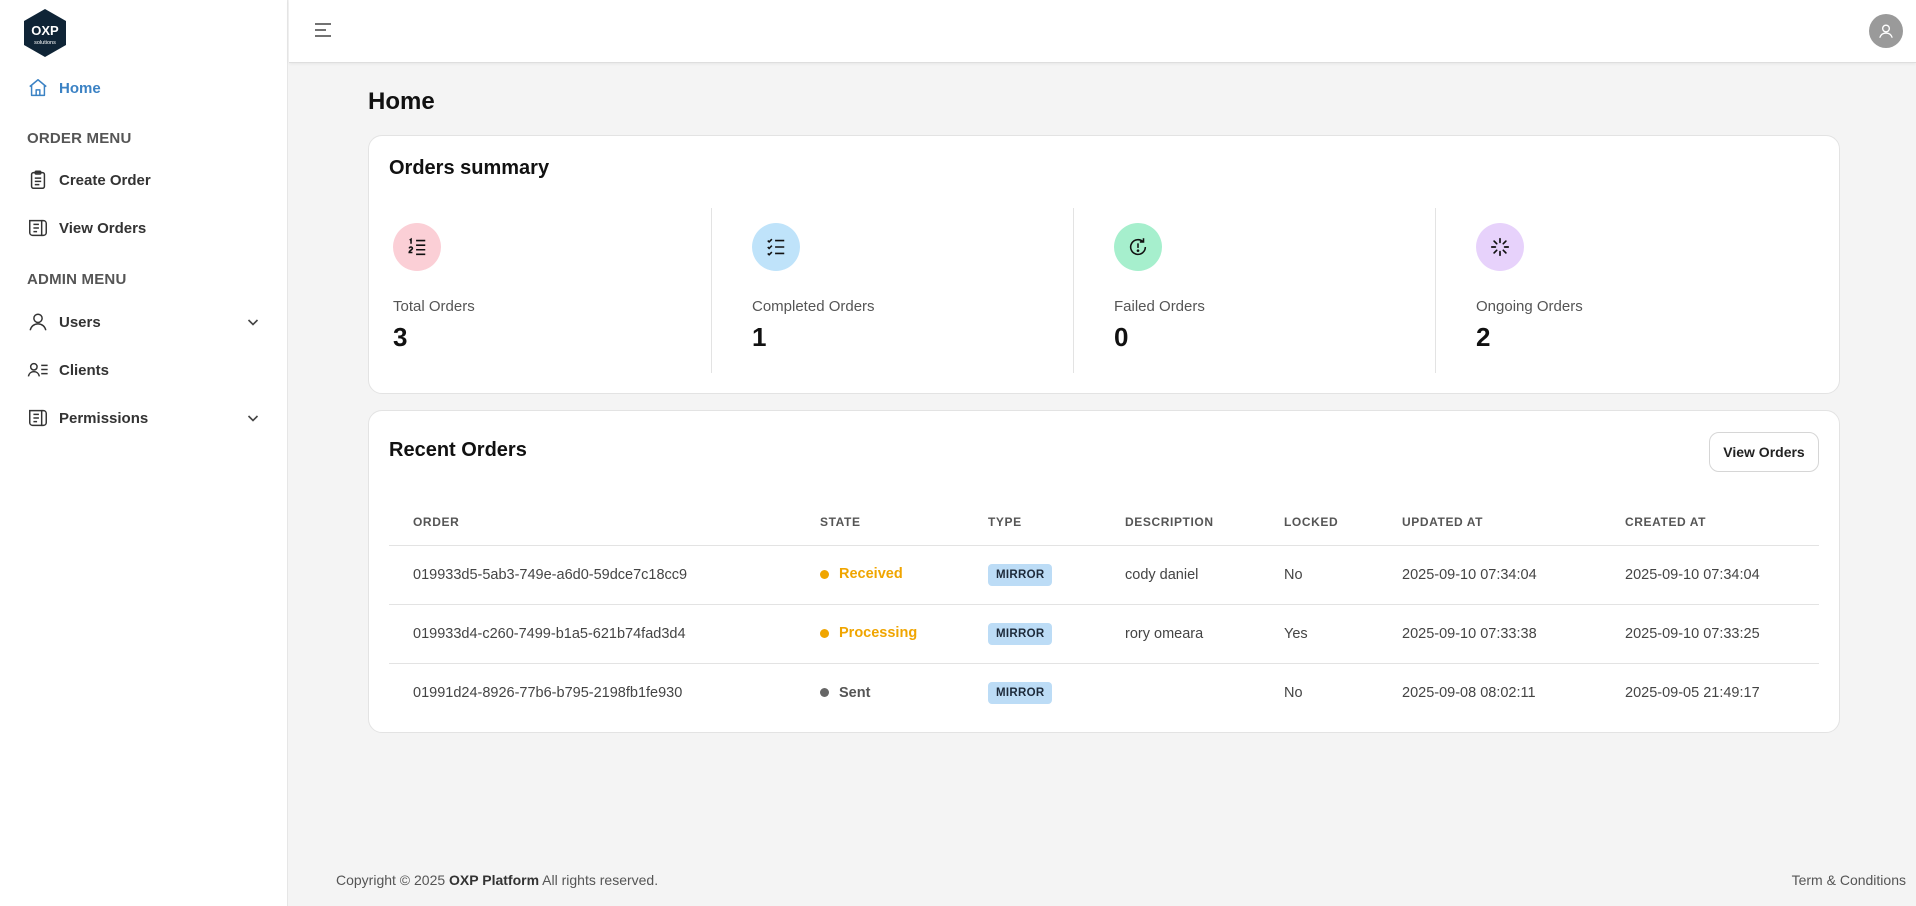  Describe the element at coordinates (1483, 337) in the screenshot. I see `stat-value: 2` at that location.